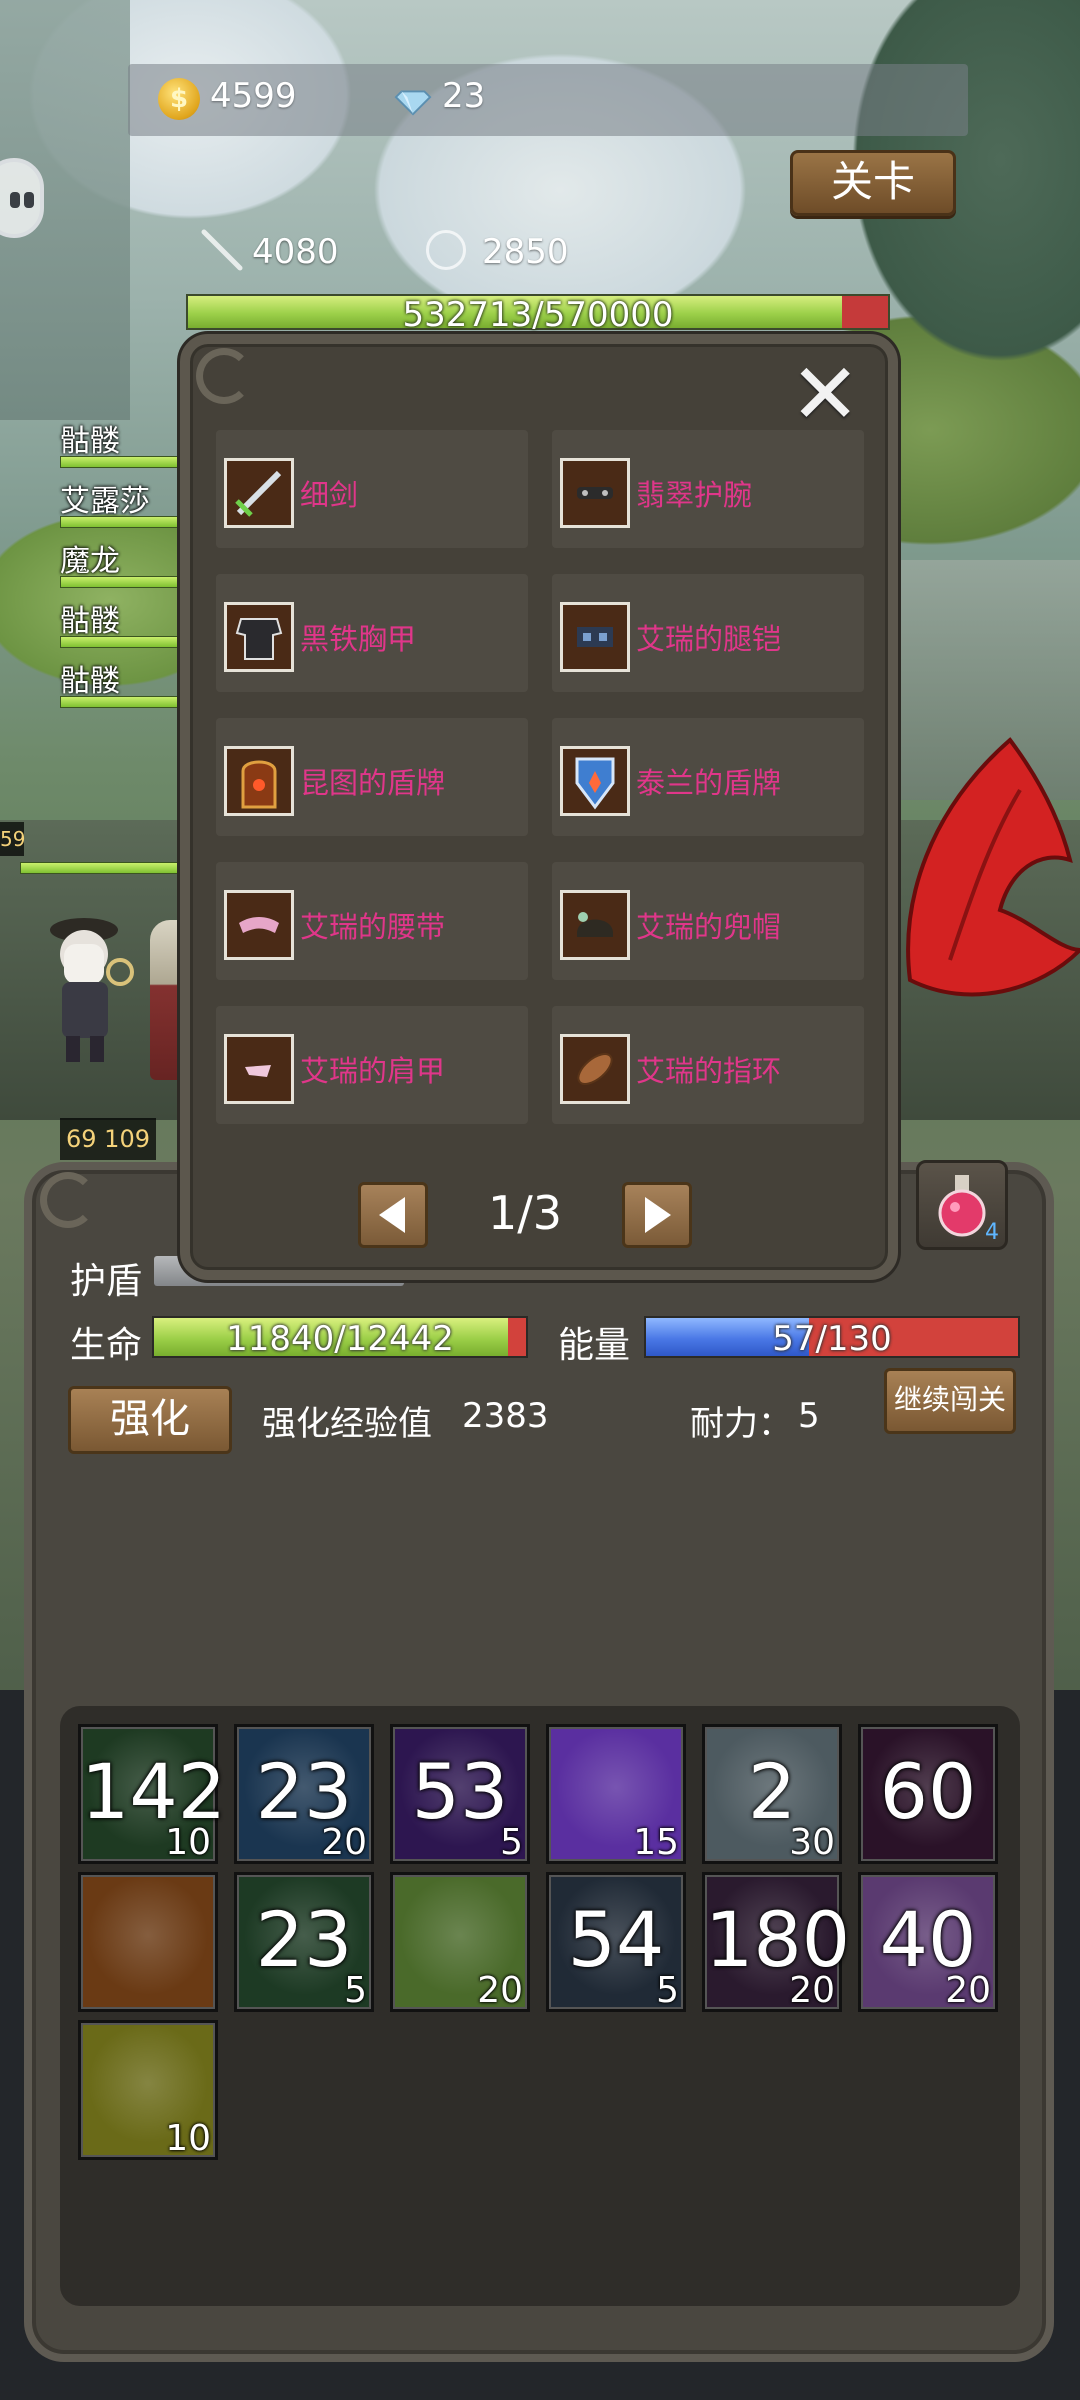  What do you see at coordinates (222, 250) in the screenshot?
I see `attack-sword-icon` at bounding box center [222, 250].